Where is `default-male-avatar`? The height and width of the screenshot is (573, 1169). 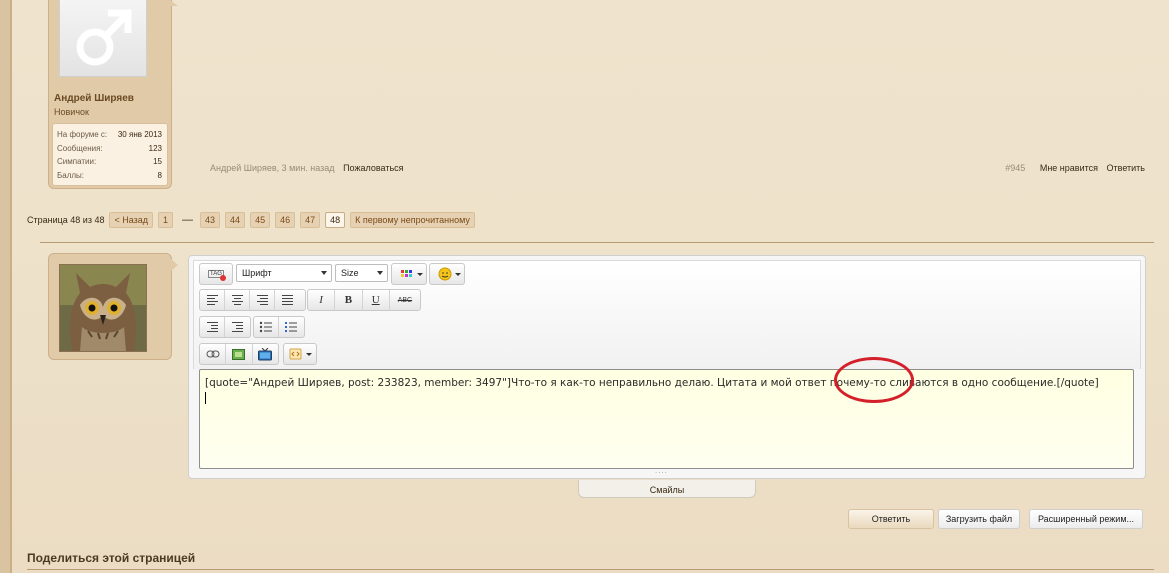
default-male-avatar is located at coordinates (103, 38).